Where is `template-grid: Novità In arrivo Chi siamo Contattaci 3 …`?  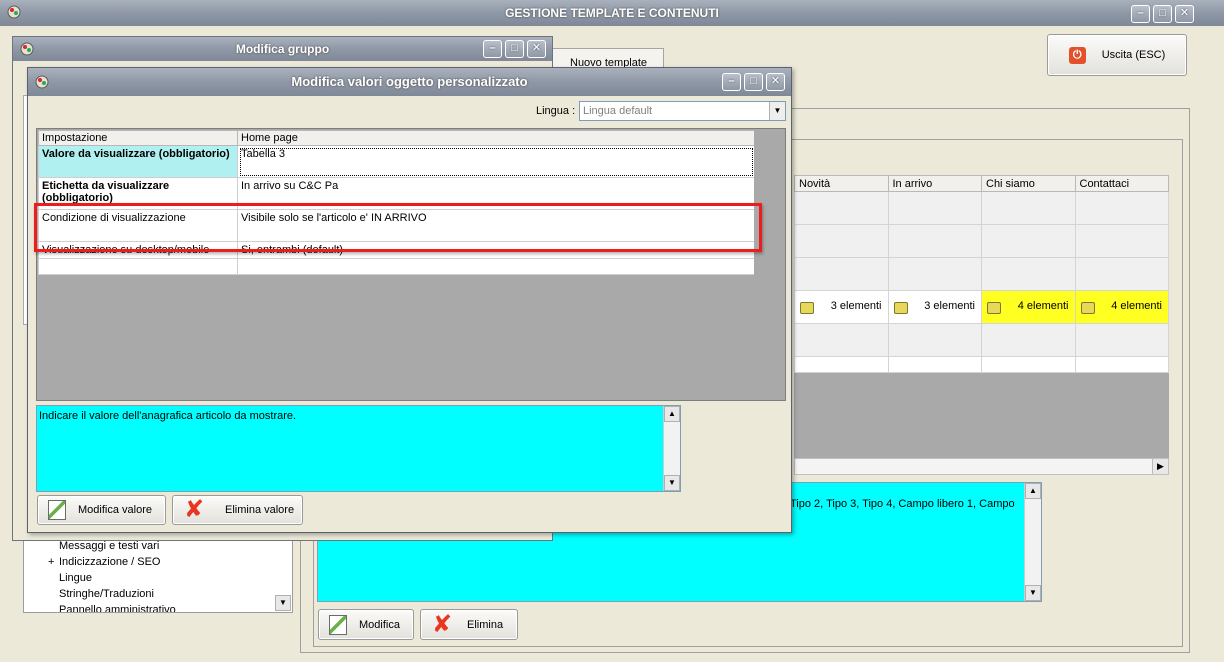 template-grid: Novità In arrivo Chi siamo Contattaci 3 … is located at coordinates (981, 325).